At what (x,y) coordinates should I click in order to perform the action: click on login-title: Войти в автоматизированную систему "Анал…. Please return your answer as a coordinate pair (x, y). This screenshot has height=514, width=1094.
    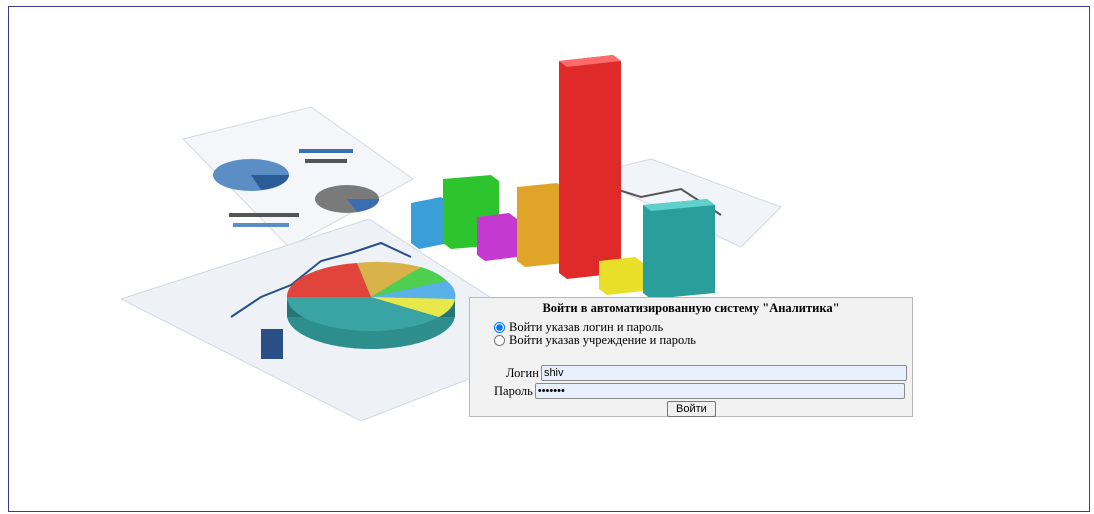
    Looking at the image, I should click on (691, 308).